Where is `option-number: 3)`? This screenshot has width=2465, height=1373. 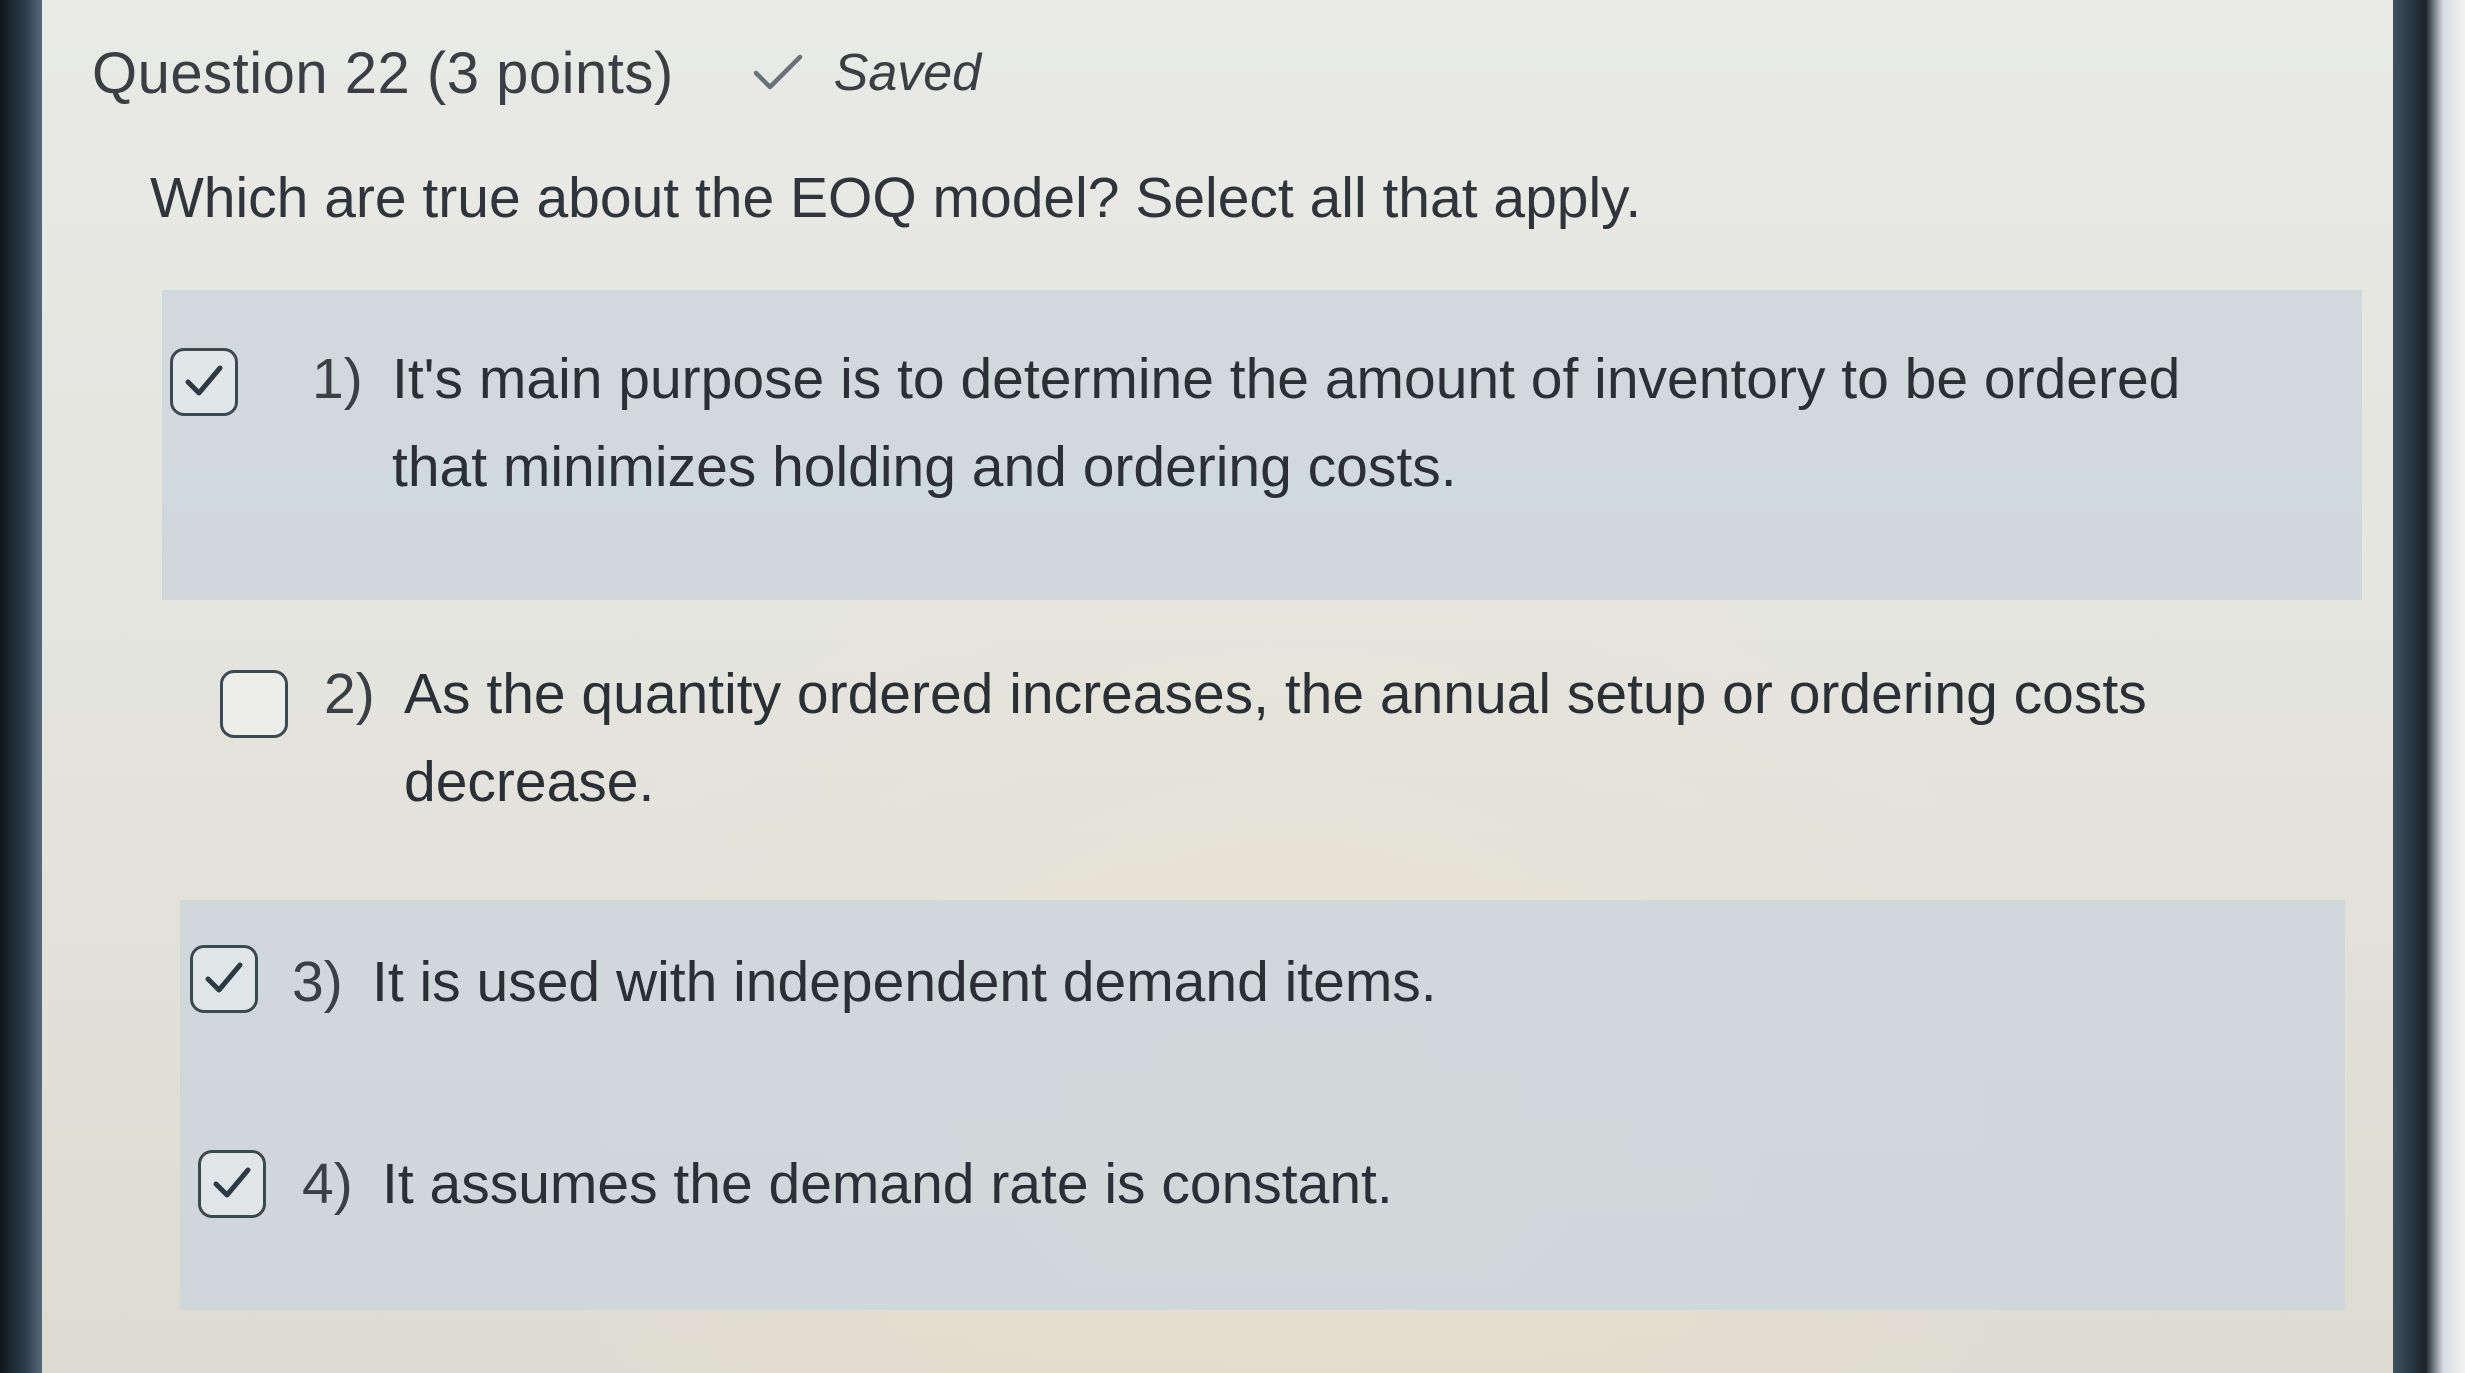
option-number: 3) is located at coordinates (317, 982).